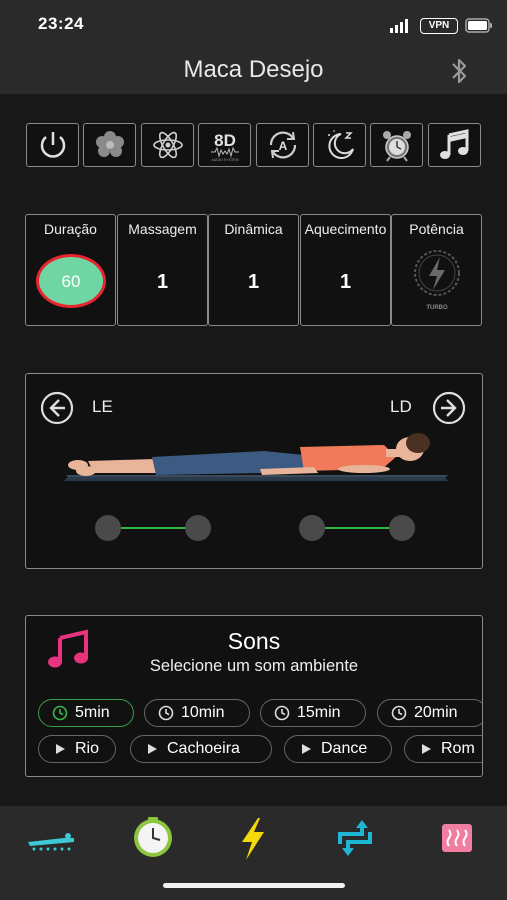  I want to click on swap-arrows-icon, so click(355, 838).